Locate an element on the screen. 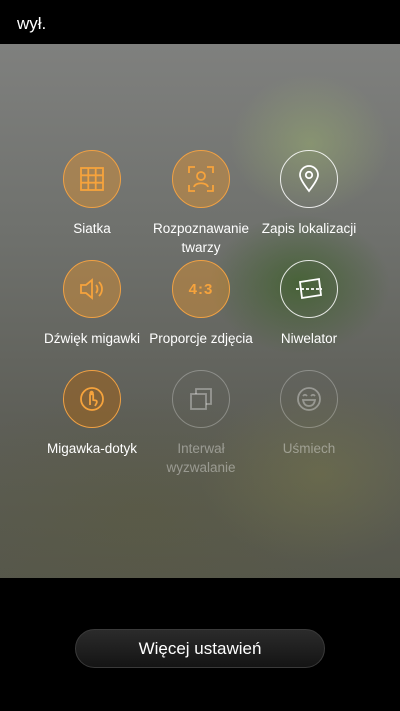 This screenshot has width=400, height=711. setting-label: Migawka-dotyk is located at coordinates (92, 448).